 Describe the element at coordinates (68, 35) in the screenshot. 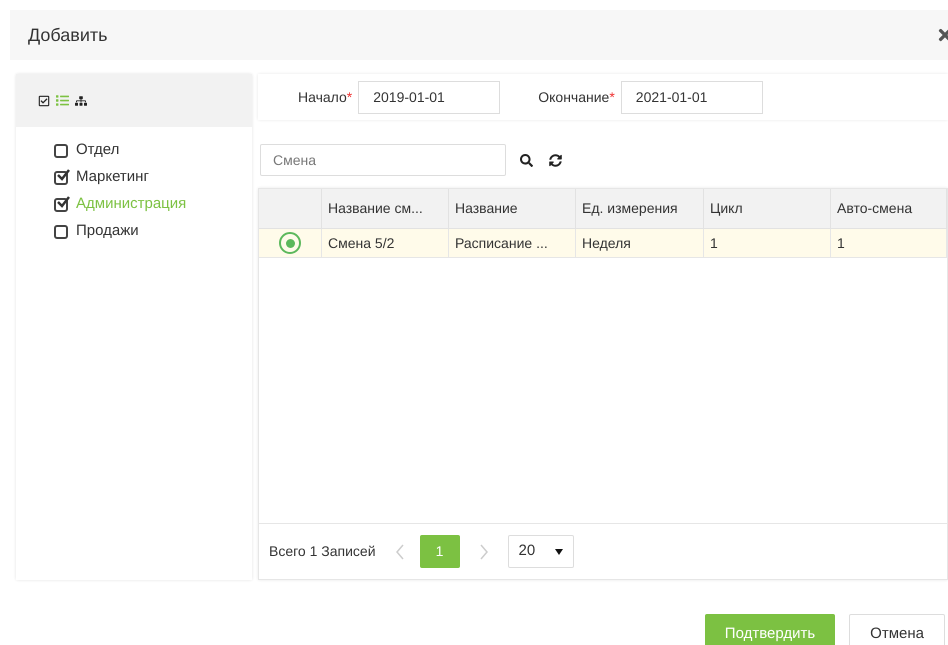

I see `dialog-title: Добавить` at that location.